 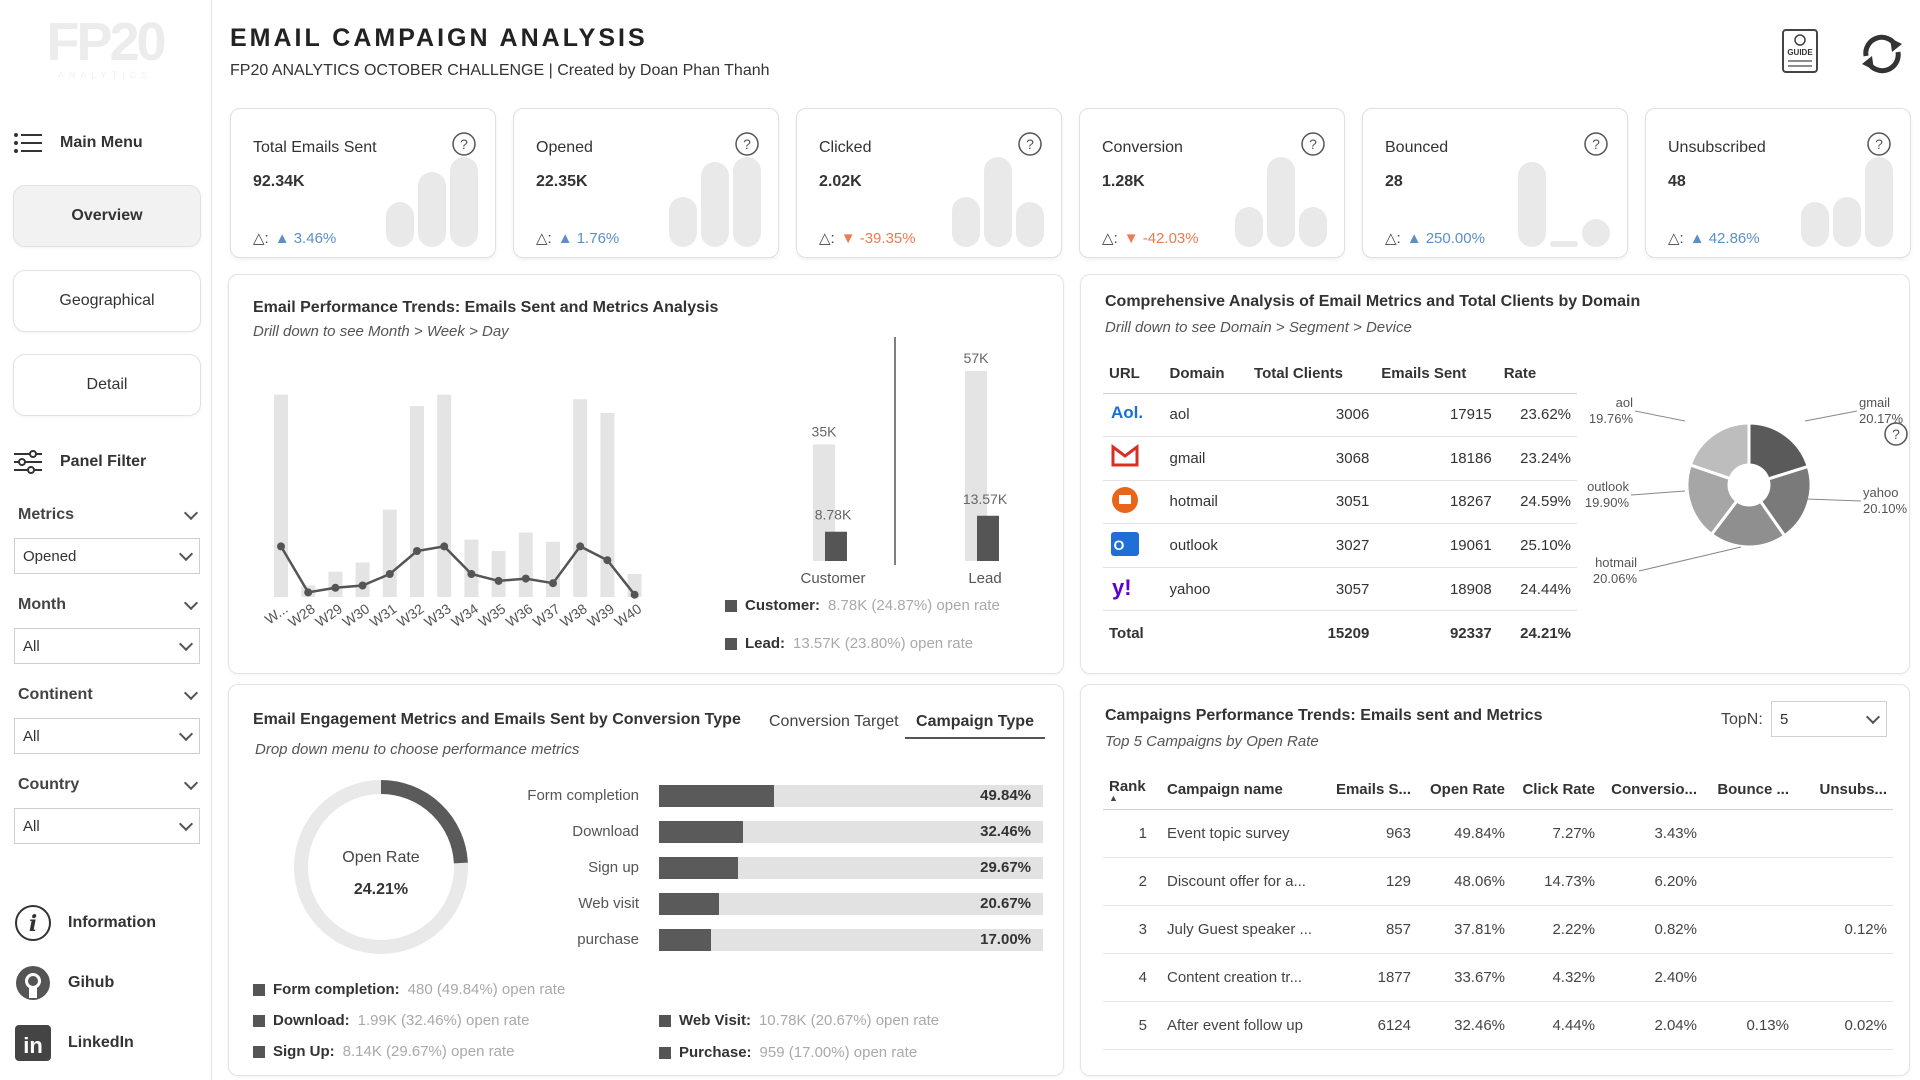 What do you see at coordinates (783, 605) in the screenshot?
I see `legend-customer-name: Customer:` at bounding box center [783, 605].